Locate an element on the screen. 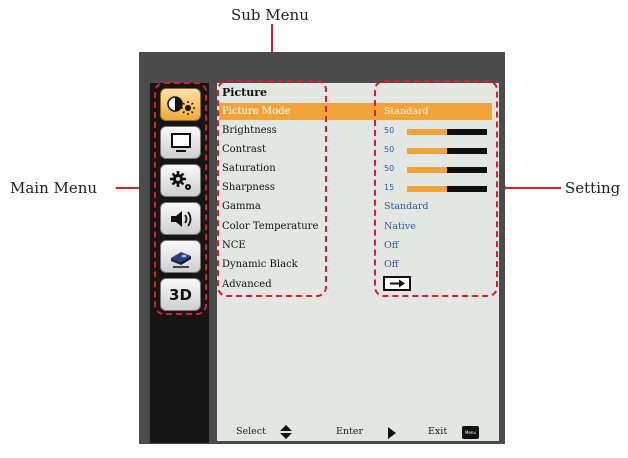  footer-exit-label: Exit is located at coordinates (438, 431).